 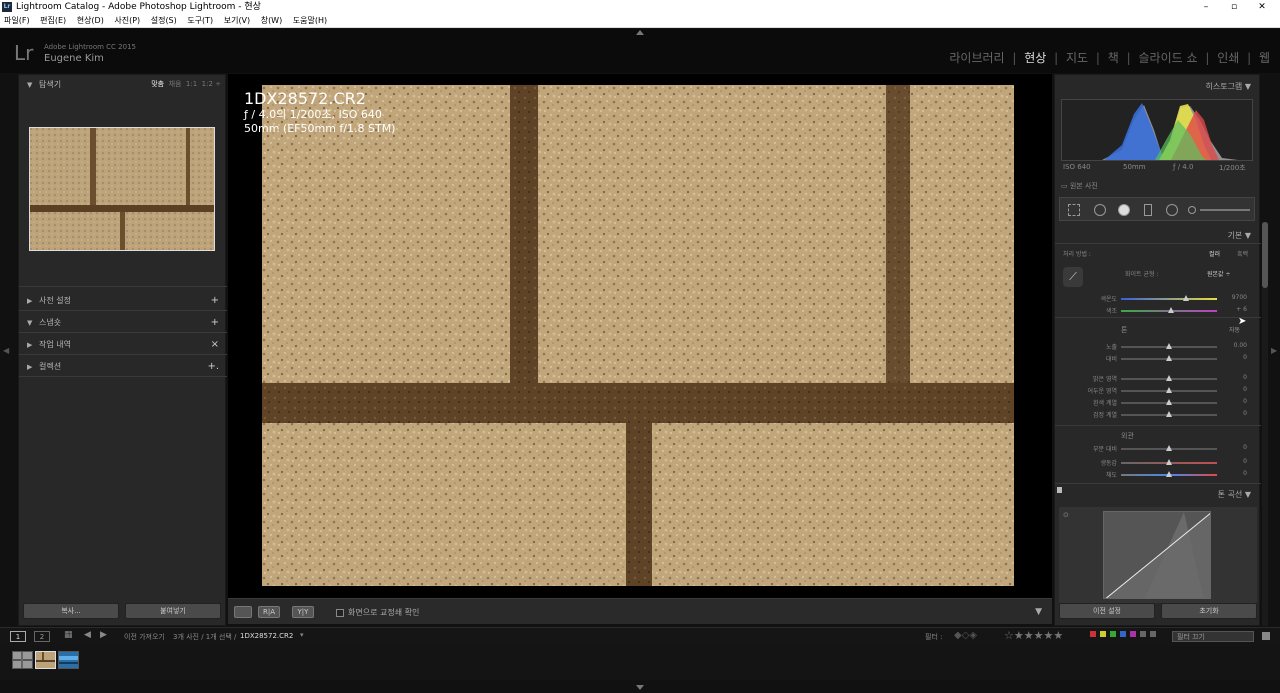 I want to click on add-preset-icon: +, so click(x=215, y=301).